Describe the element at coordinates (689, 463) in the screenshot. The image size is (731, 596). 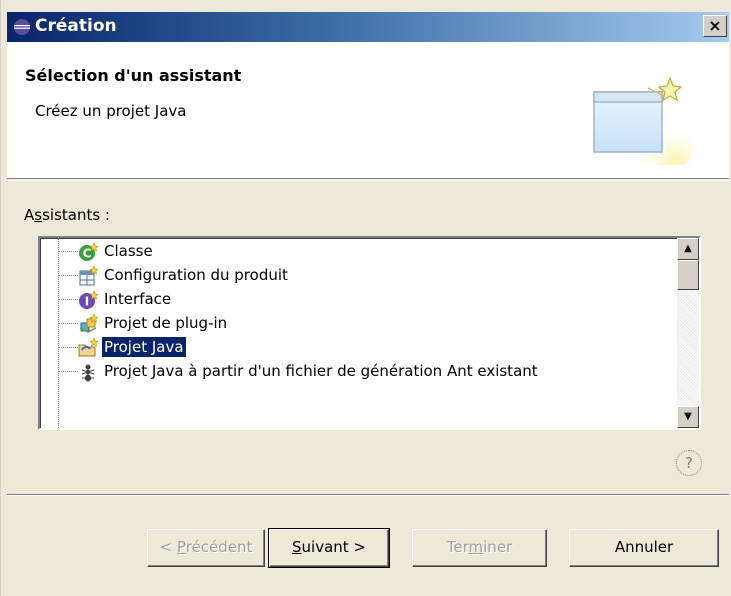
I see `help-icon: ?` at that location.